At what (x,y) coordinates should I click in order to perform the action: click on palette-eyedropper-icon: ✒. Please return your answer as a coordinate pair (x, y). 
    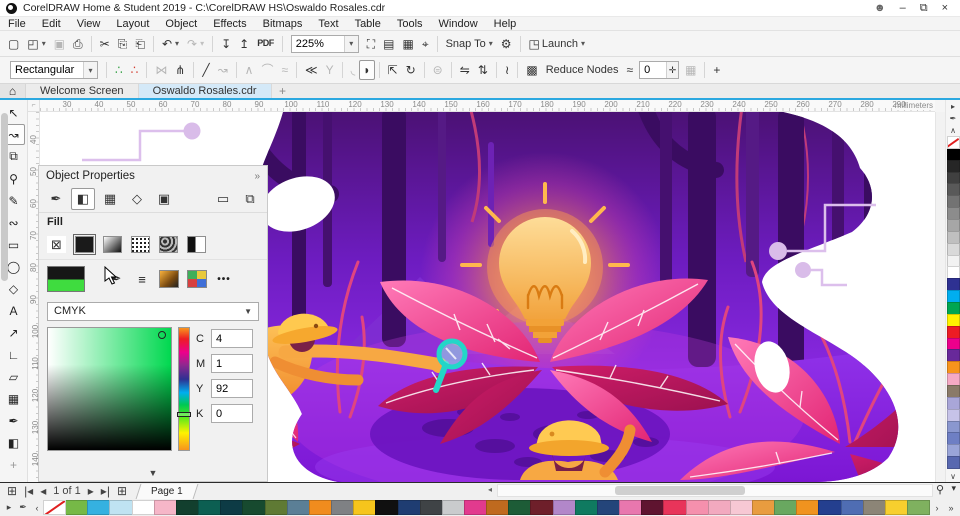
    Looking at the image, I should click on (953, 118).